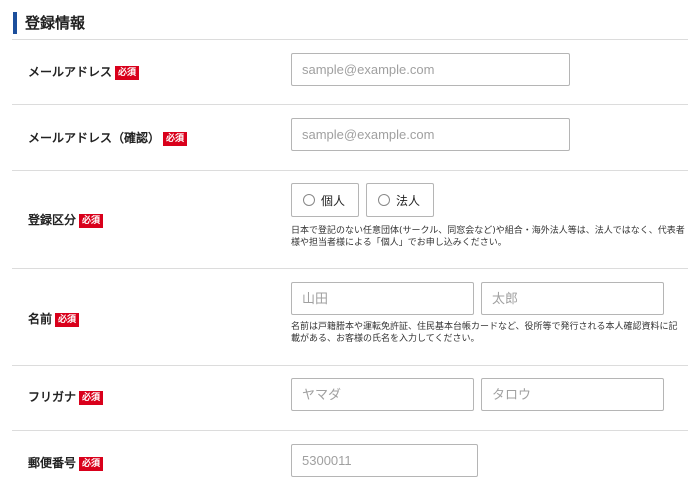 Image resolution: width=700 pixels, height=486 pixels. I want to click on radio-corporation: 法人, so click(400, 200).